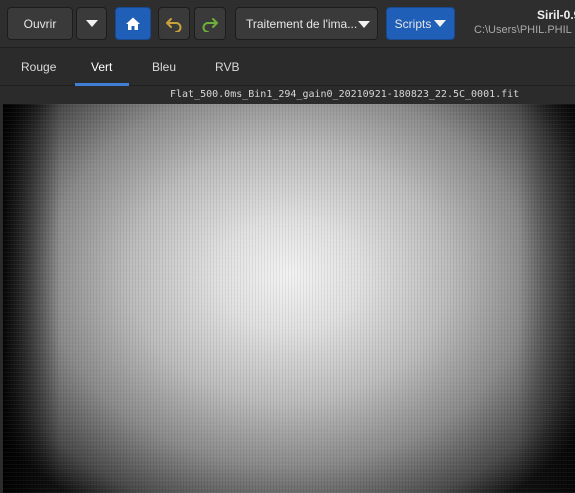 The image size is (575, 493). Describe the element at coordinates (164, 67) in the screenshot. I see `tab-bleu: Bleu` at that location.